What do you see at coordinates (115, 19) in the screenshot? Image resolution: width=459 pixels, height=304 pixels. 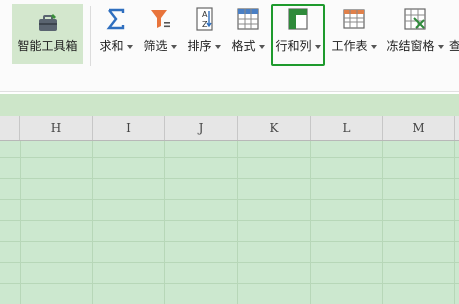 I see `sigma-icon` at bounding box center [115, 19].